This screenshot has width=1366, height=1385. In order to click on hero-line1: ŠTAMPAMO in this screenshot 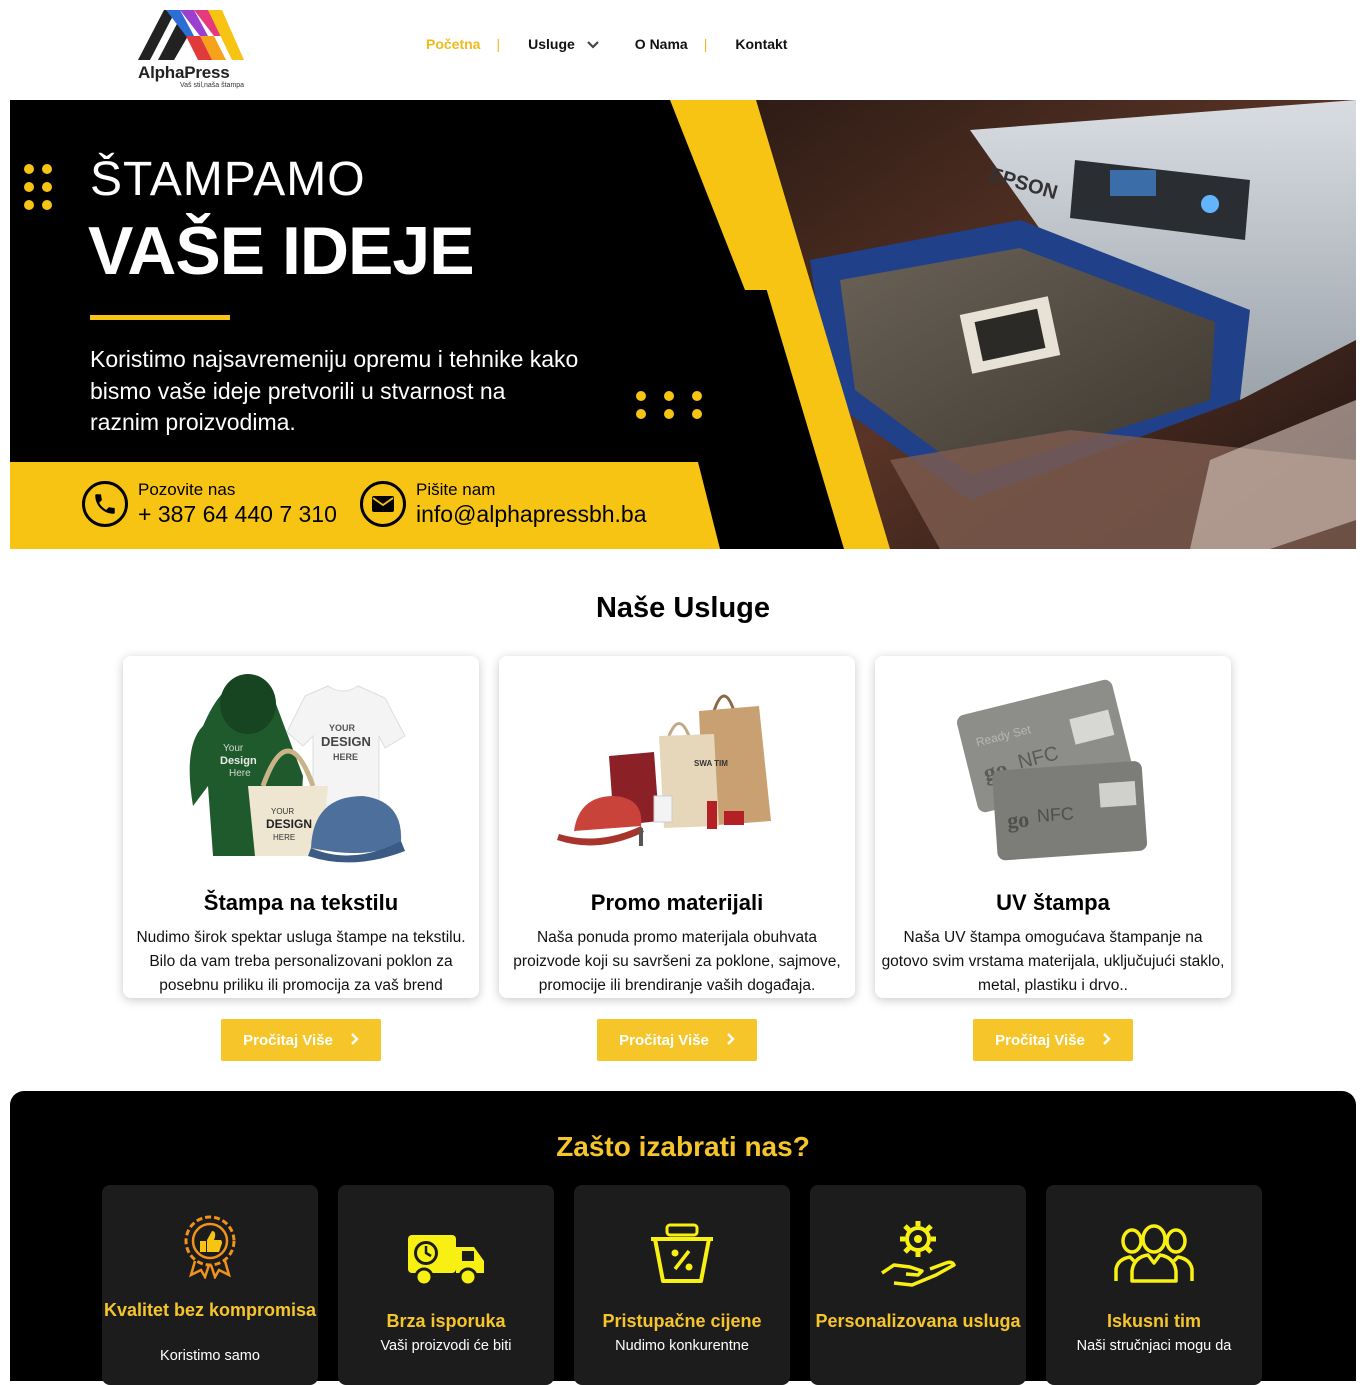, I will do `click(228, 179)`.